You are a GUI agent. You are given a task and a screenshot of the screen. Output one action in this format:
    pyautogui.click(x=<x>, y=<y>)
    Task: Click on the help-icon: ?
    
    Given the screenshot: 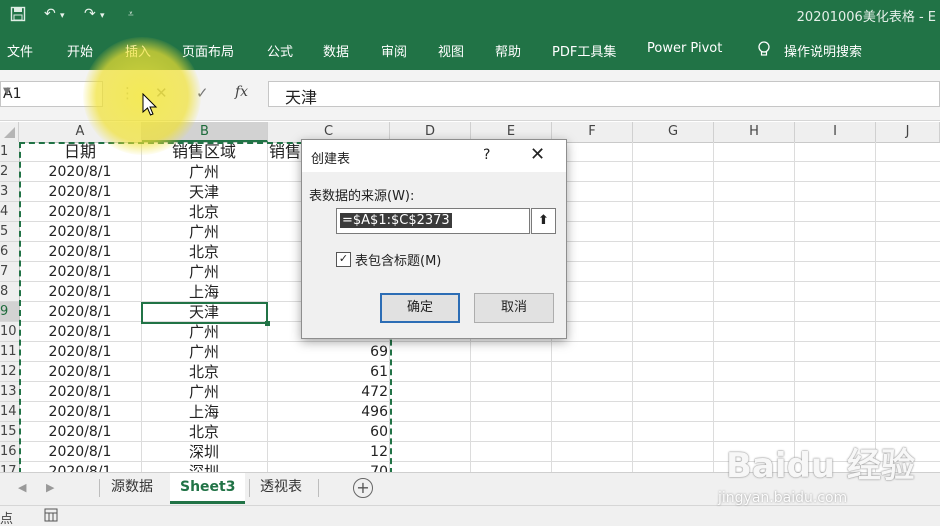 What is the action you would take?
    pyautogui.click(x=486, y=155)
    